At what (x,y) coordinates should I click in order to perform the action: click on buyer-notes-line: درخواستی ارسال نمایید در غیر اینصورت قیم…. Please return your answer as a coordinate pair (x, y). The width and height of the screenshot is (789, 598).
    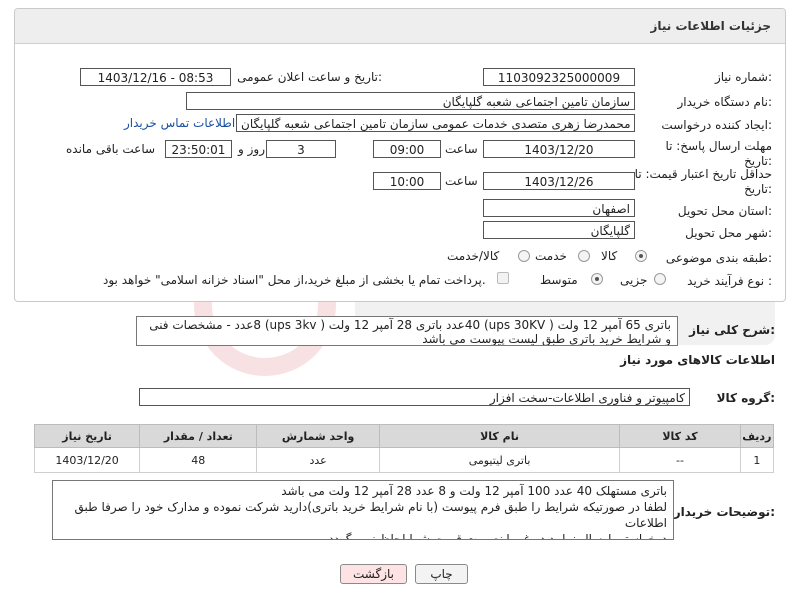
    Looking at the image, I should click on (498, 536).